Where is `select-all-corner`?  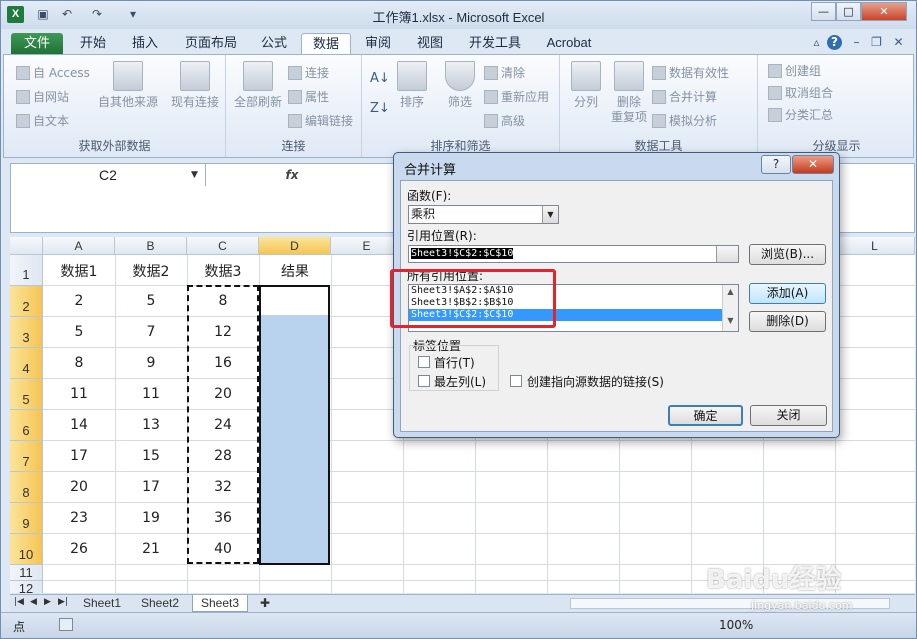 select-all-corner is located at coordinates (26, 246).